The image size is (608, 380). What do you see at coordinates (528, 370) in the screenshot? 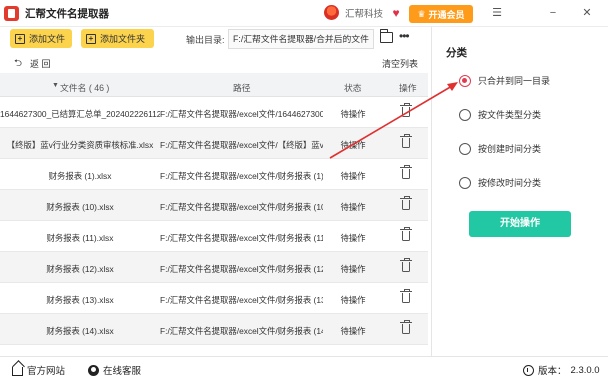
I see `info-icon` at bounding box center [528, 370].